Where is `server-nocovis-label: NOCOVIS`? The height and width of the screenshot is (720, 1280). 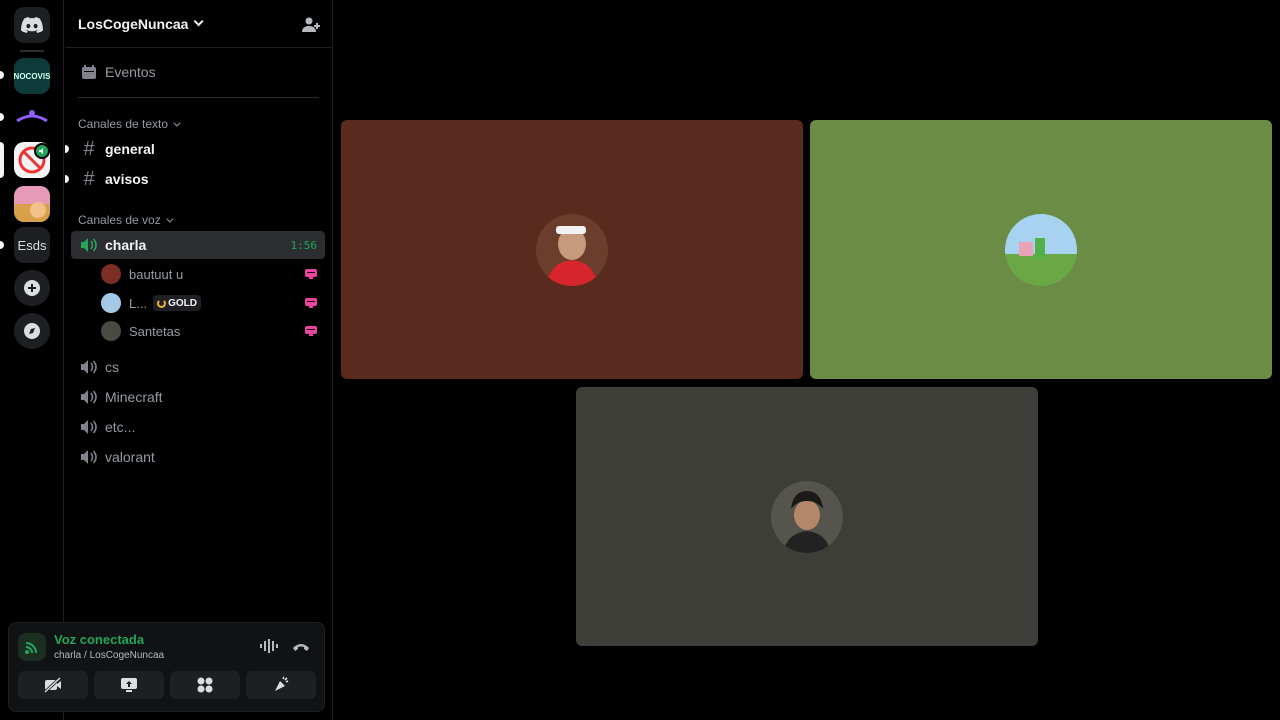
server-nocovis-label: NOCOVIS is located at coordinates (32, 76).